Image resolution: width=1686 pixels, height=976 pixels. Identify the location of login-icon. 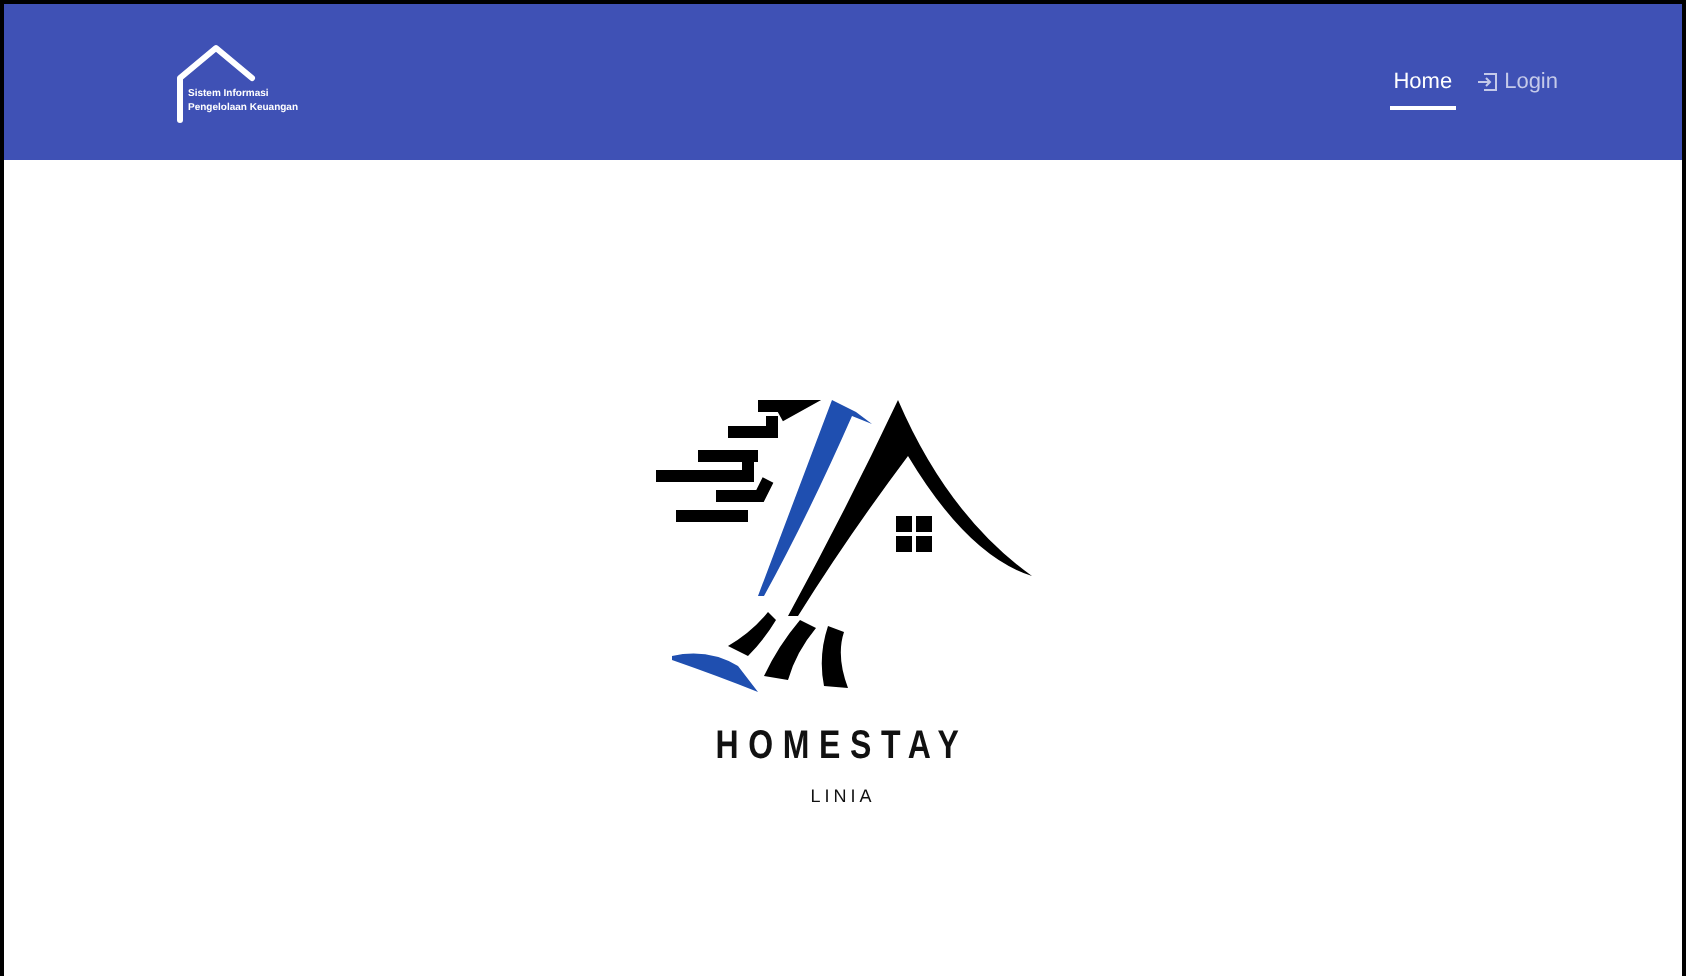
(1487, 82).